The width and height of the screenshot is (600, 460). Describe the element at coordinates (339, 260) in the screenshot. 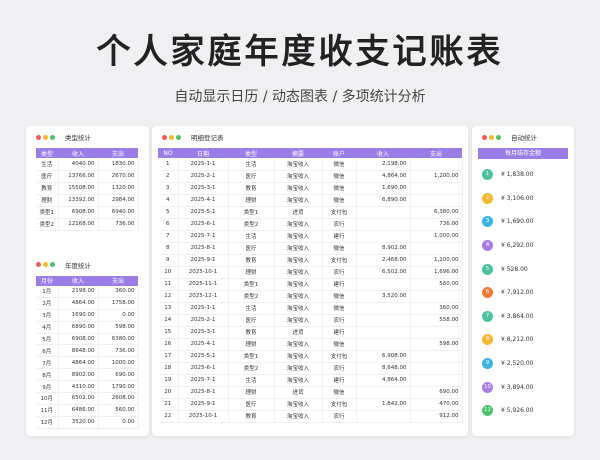

I see `table-cell: 支付包` at that location.